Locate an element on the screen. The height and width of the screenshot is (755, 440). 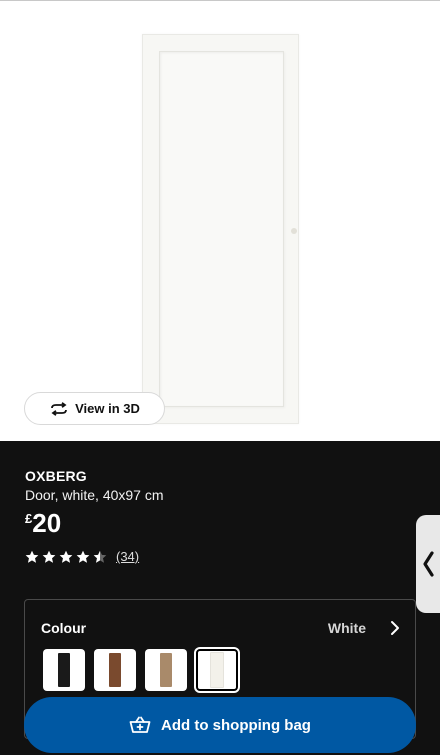
colour-swatch-black is located at coordinates (64, 670).